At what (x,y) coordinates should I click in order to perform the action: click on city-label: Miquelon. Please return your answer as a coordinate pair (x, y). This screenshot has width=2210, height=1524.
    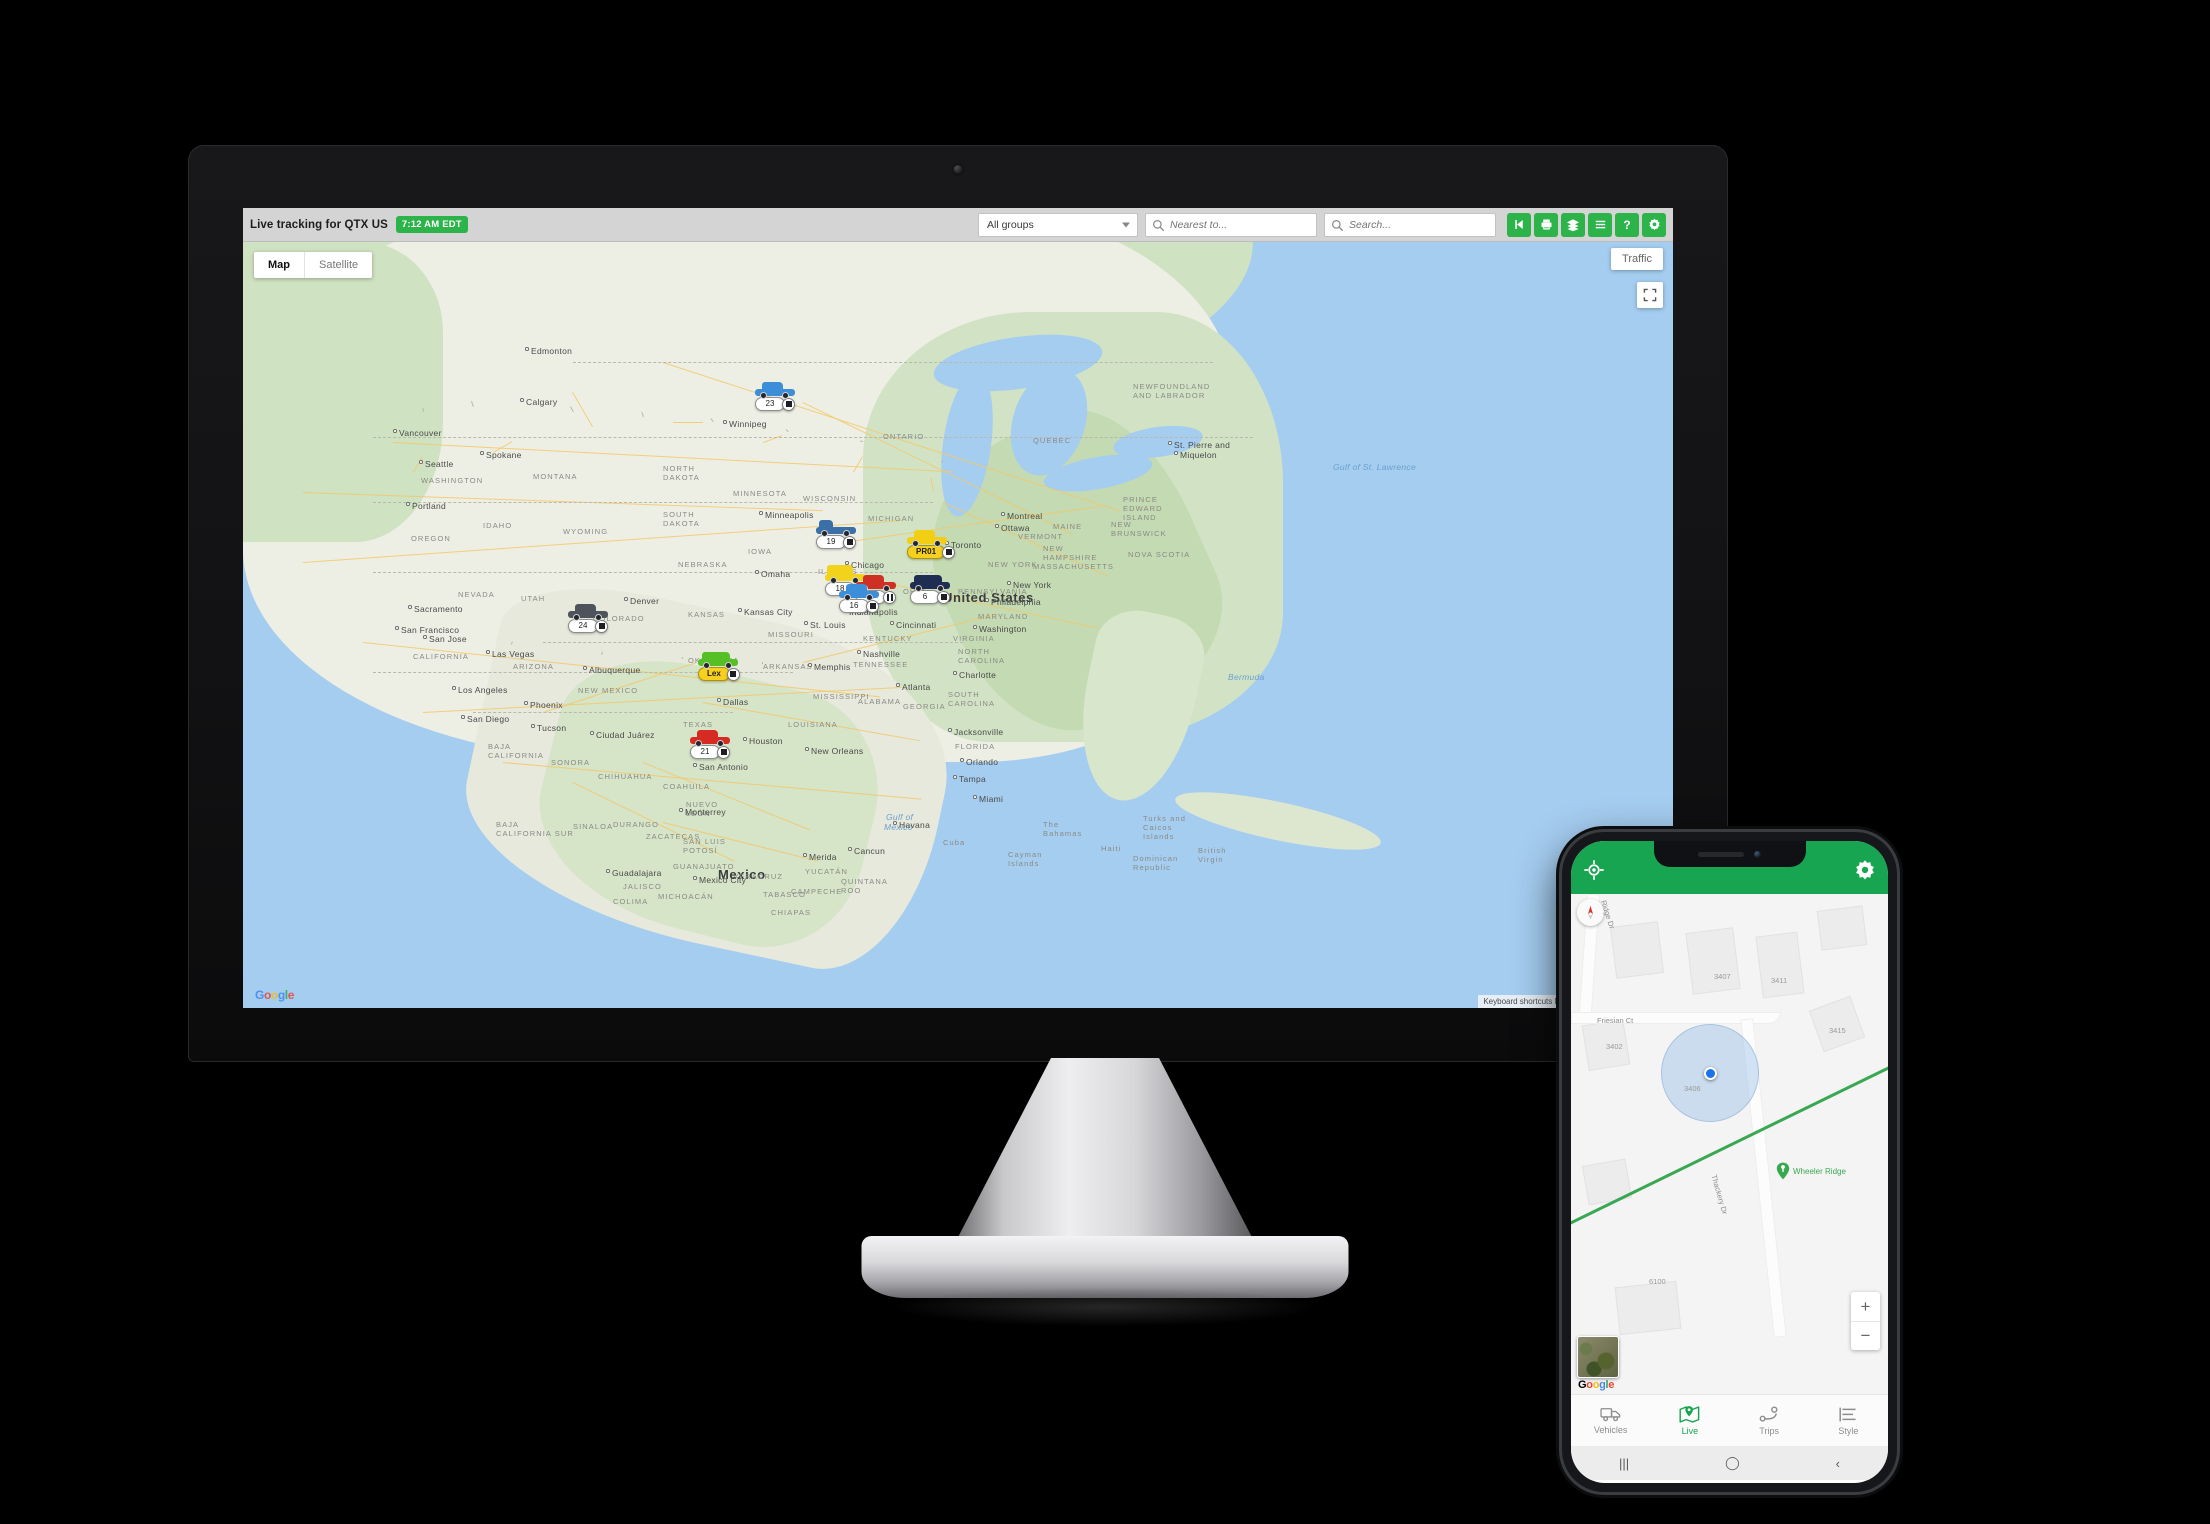
    Looking at the image, I should click on (1198, 455).